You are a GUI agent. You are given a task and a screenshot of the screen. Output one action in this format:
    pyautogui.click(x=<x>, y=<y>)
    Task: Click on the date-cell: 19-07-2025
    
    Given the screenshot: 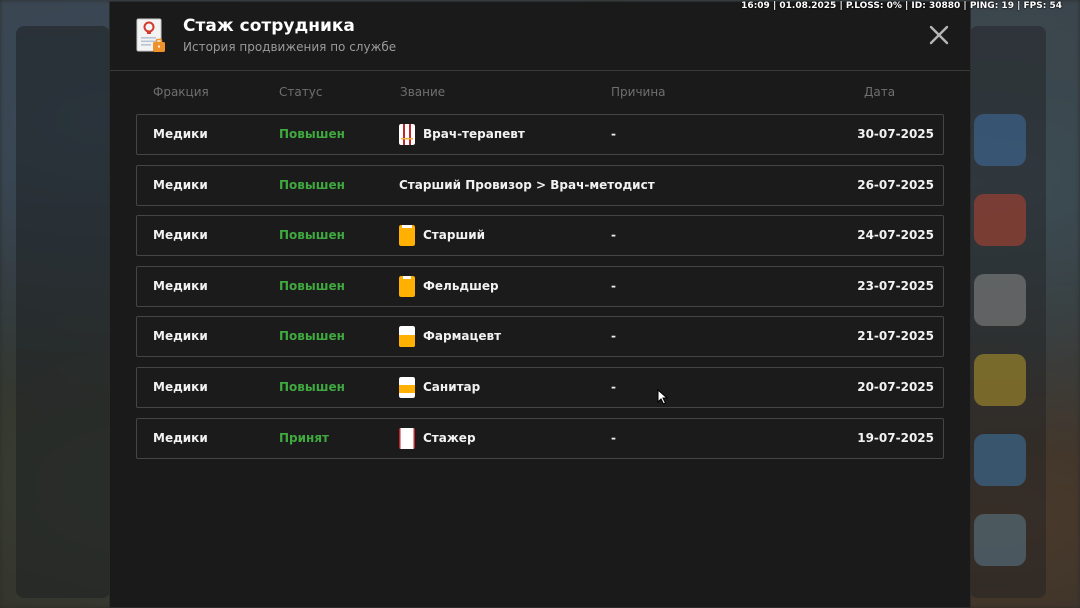 What is the action you would take?
    pyautogui.click(x=895, y=438)
    